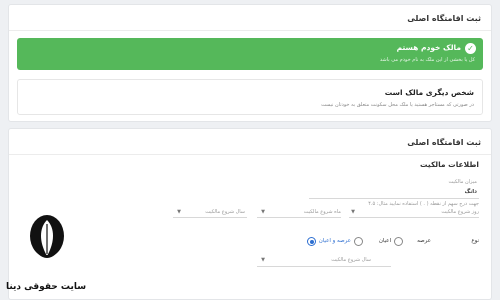  What do you see at coordinates (462, 182) in the screenshot?
I see `share-label: میزان مالکیت` at bounding box center [462, 182].